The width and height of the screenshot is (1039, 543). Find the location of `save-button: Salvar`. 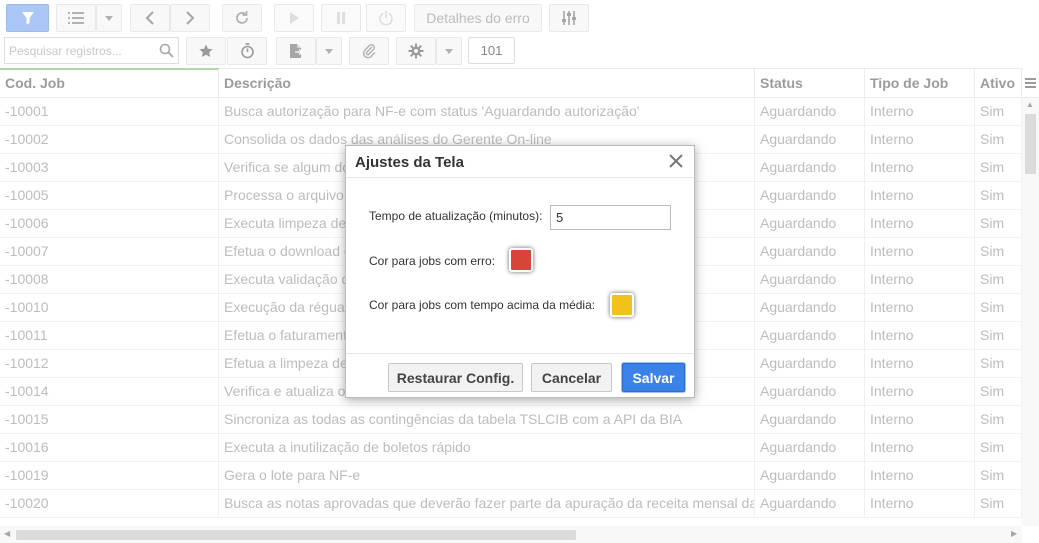

save-button: Salvar is located at coordinates (653, 377).